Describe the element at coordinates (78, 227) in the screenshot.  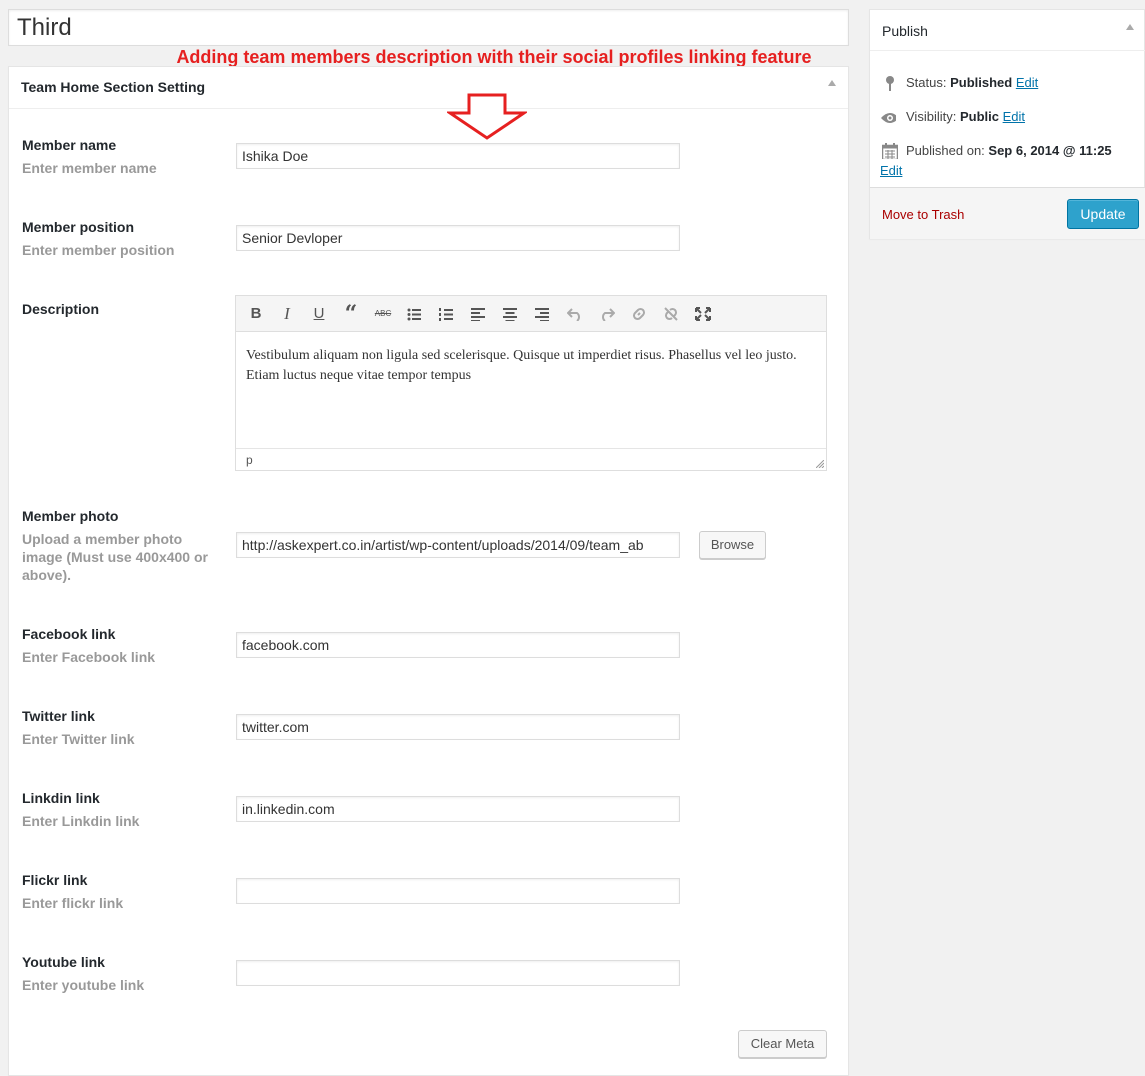
I see `member-position-label: Member position` at that location.